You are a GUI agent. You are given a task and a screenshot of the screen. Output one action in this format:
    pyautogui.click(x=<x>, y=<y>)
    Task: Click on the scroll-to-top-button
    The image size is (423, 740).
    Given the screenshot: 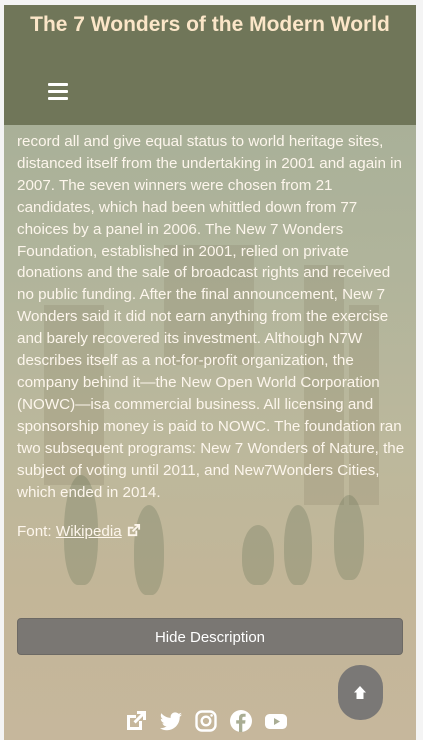 What is the action you would take?
    pyautogui.click(x=360, y=692)
    